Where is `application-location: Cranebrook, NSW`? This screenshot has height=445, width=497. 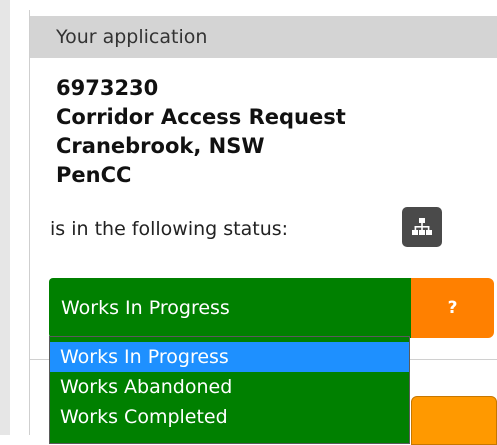
application-location: Cranebrook, NSW is located at coordinates (160, 146).